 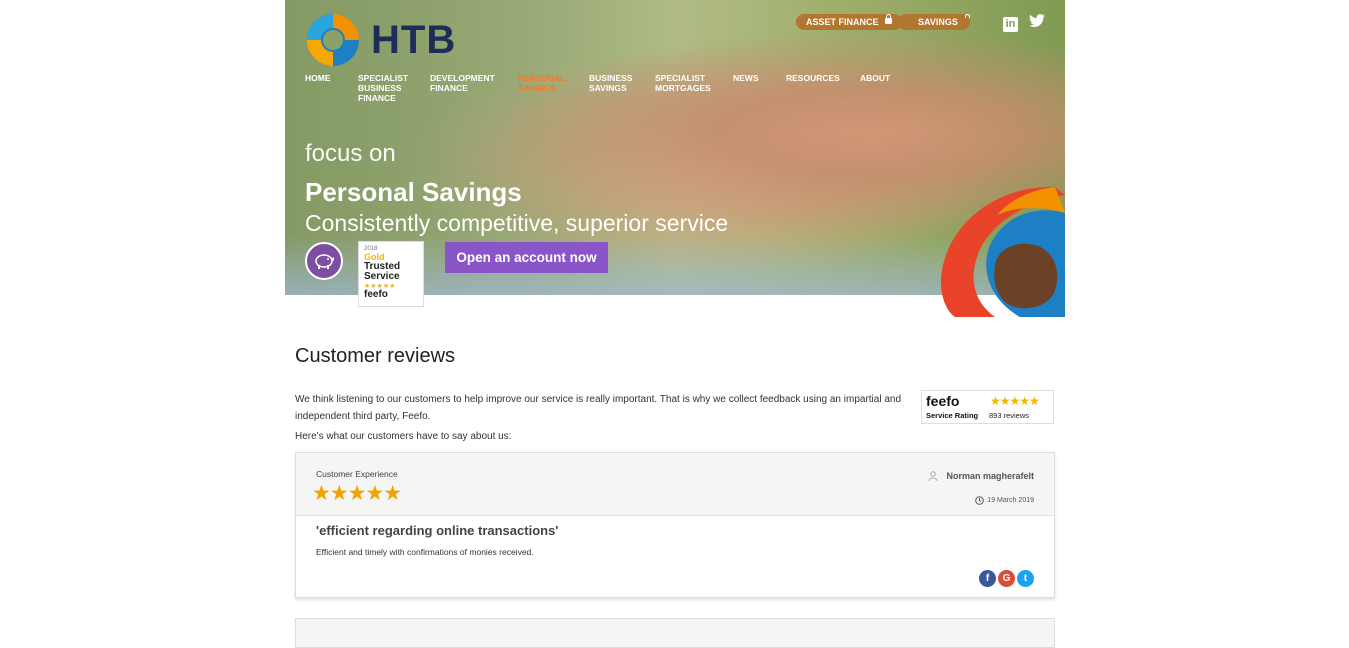 I want to click on clock-icon, so click(x=980, y=500).